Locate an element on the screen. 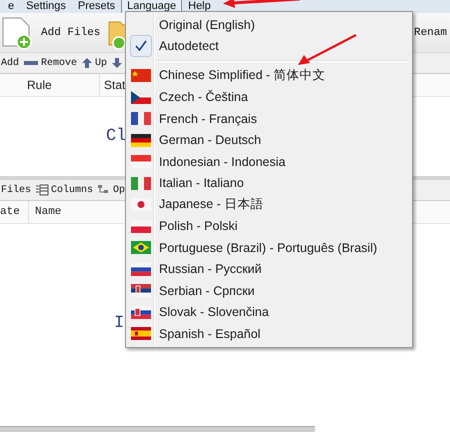 This screenshot has width=450, height=432. menu-item: Original (English) is located at coordinates (205, 25).